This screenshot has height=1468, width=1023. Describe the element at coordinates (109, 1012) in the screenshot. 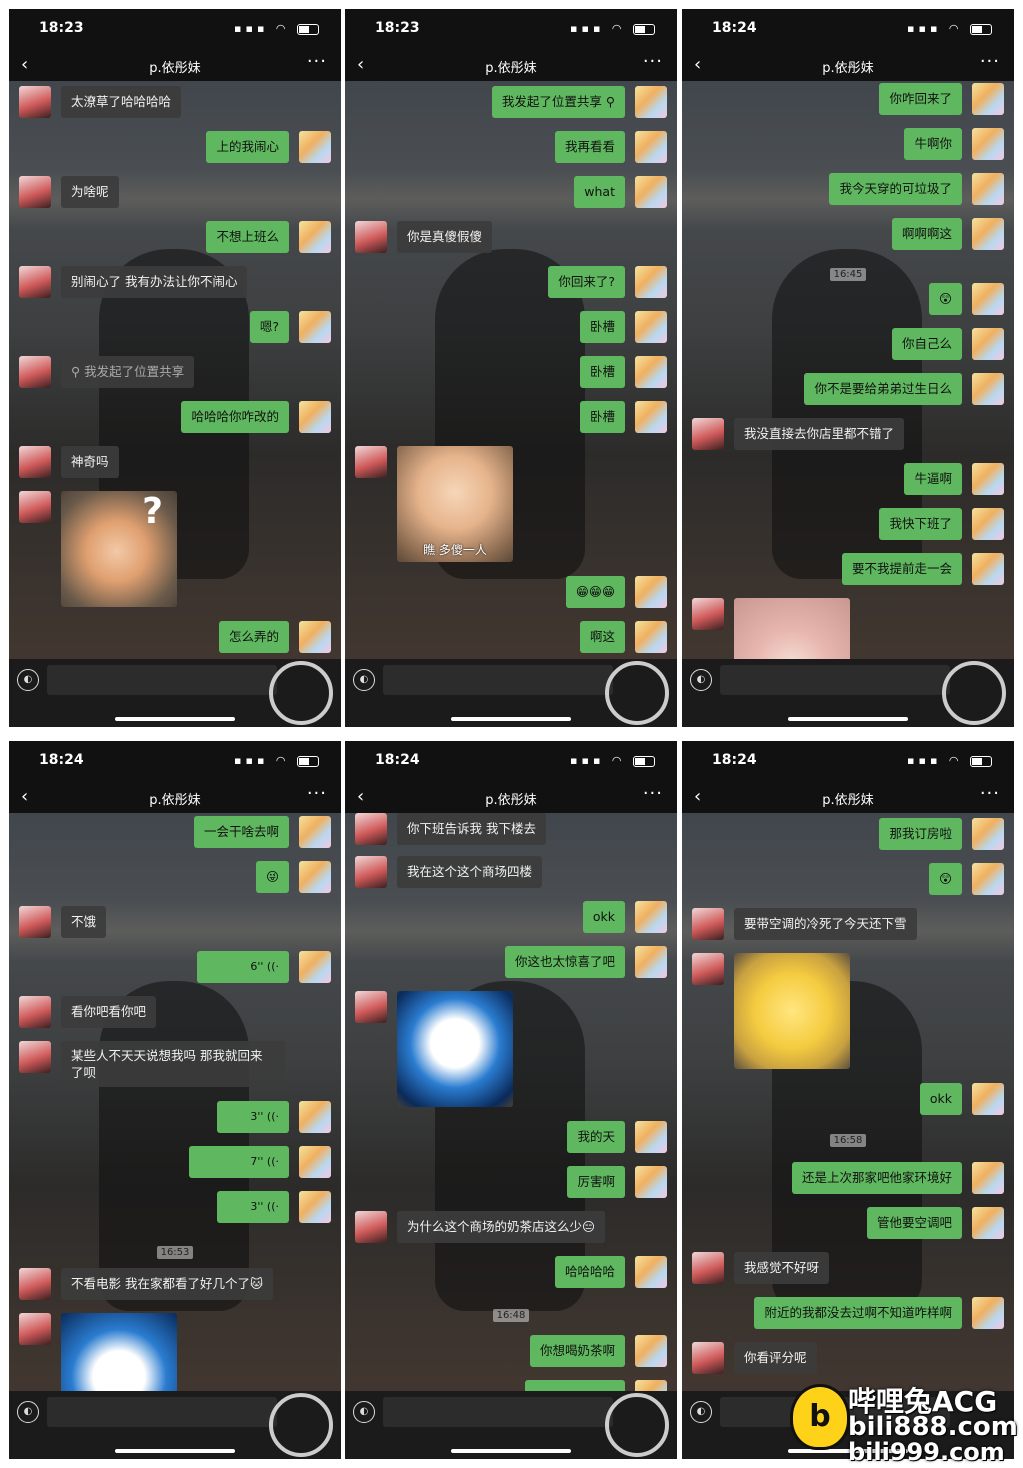

I see `message-bubble: 看你吧看你吧` at that location.